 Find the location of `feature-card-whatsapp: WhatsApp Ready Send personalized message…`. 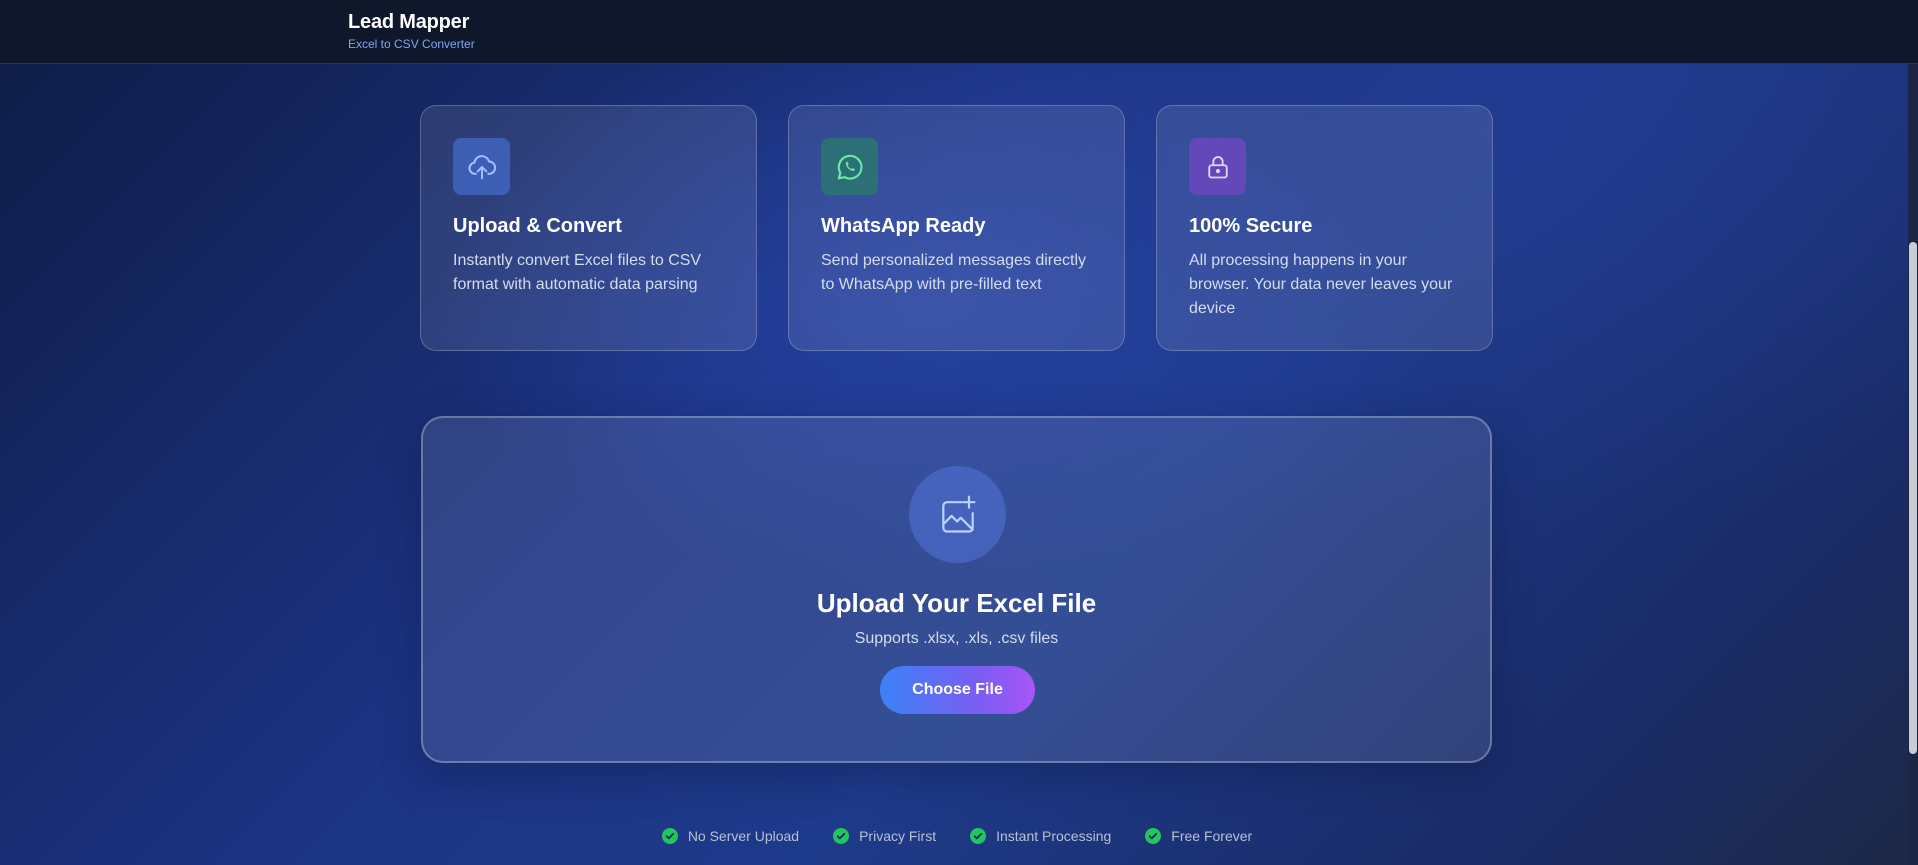

feature-card-whatsapp: WhatsApp Ready Send personalized message… is located at coordinates (956, 228).